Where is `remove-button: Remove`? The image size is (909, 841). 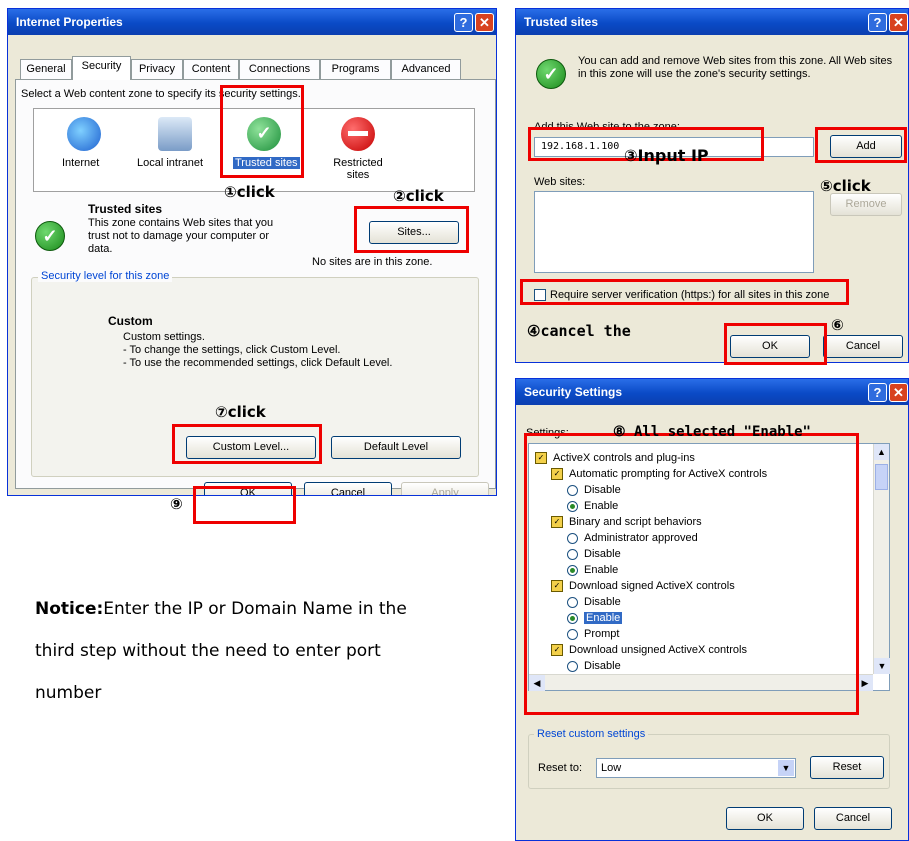
remove-button: Remove is located at coordinates (866, 204).